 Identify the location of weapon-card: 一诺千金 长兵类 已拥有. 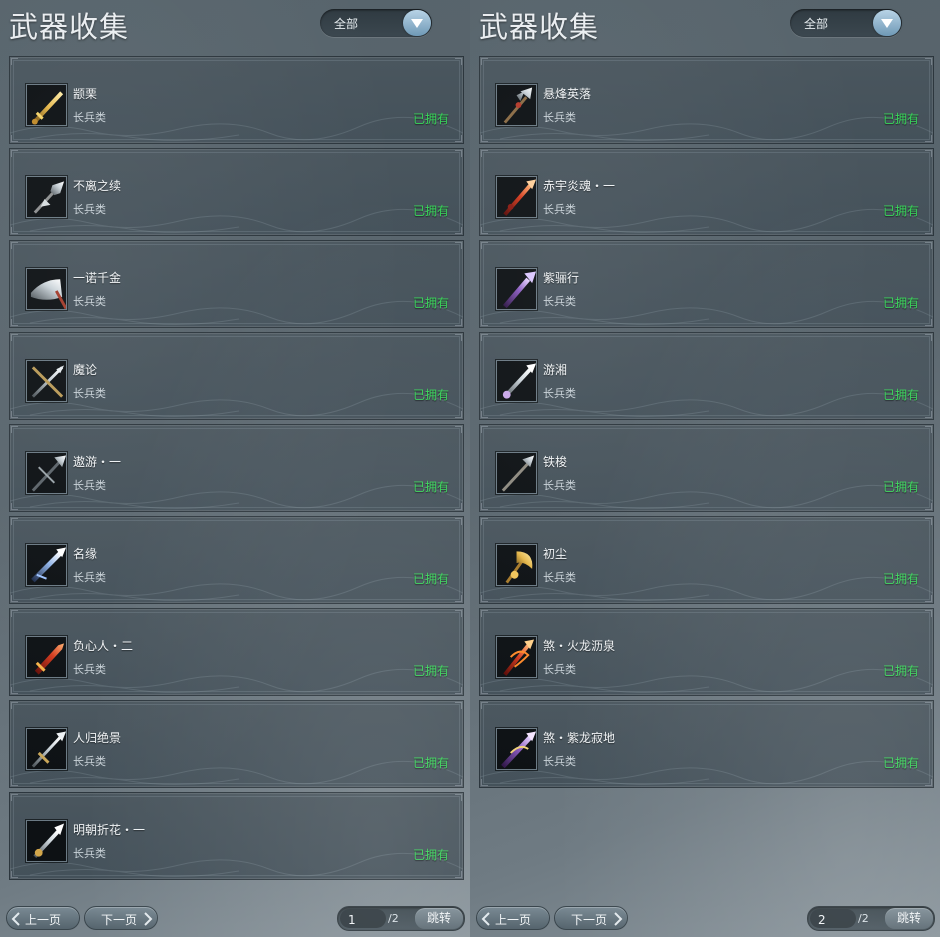
(236, 284).